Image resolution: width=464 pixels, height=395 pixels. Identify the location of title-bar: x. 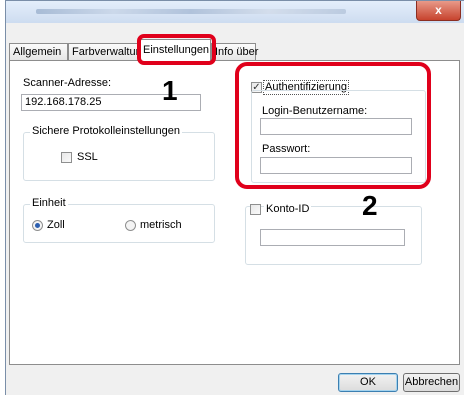
(235, 12).